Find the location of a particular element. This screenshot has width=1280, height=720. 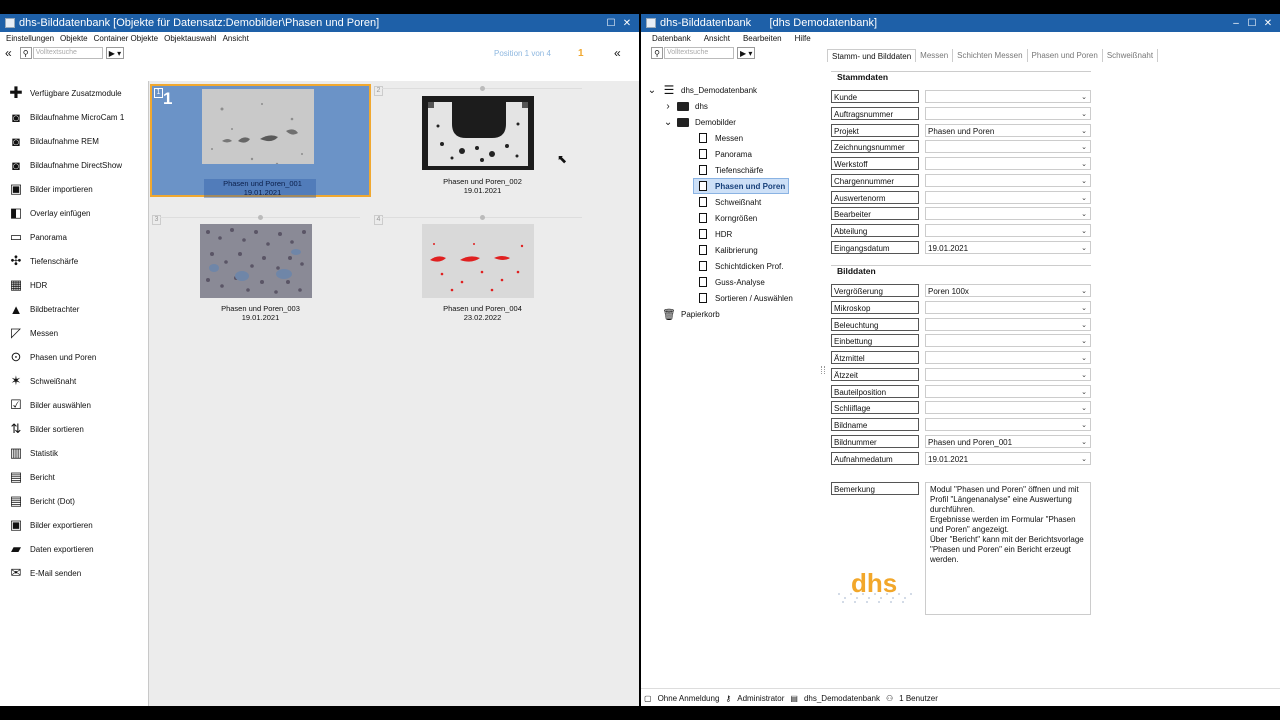

field-select: Phasen und Poren ⌄ is located at coordinates (1008, 130).